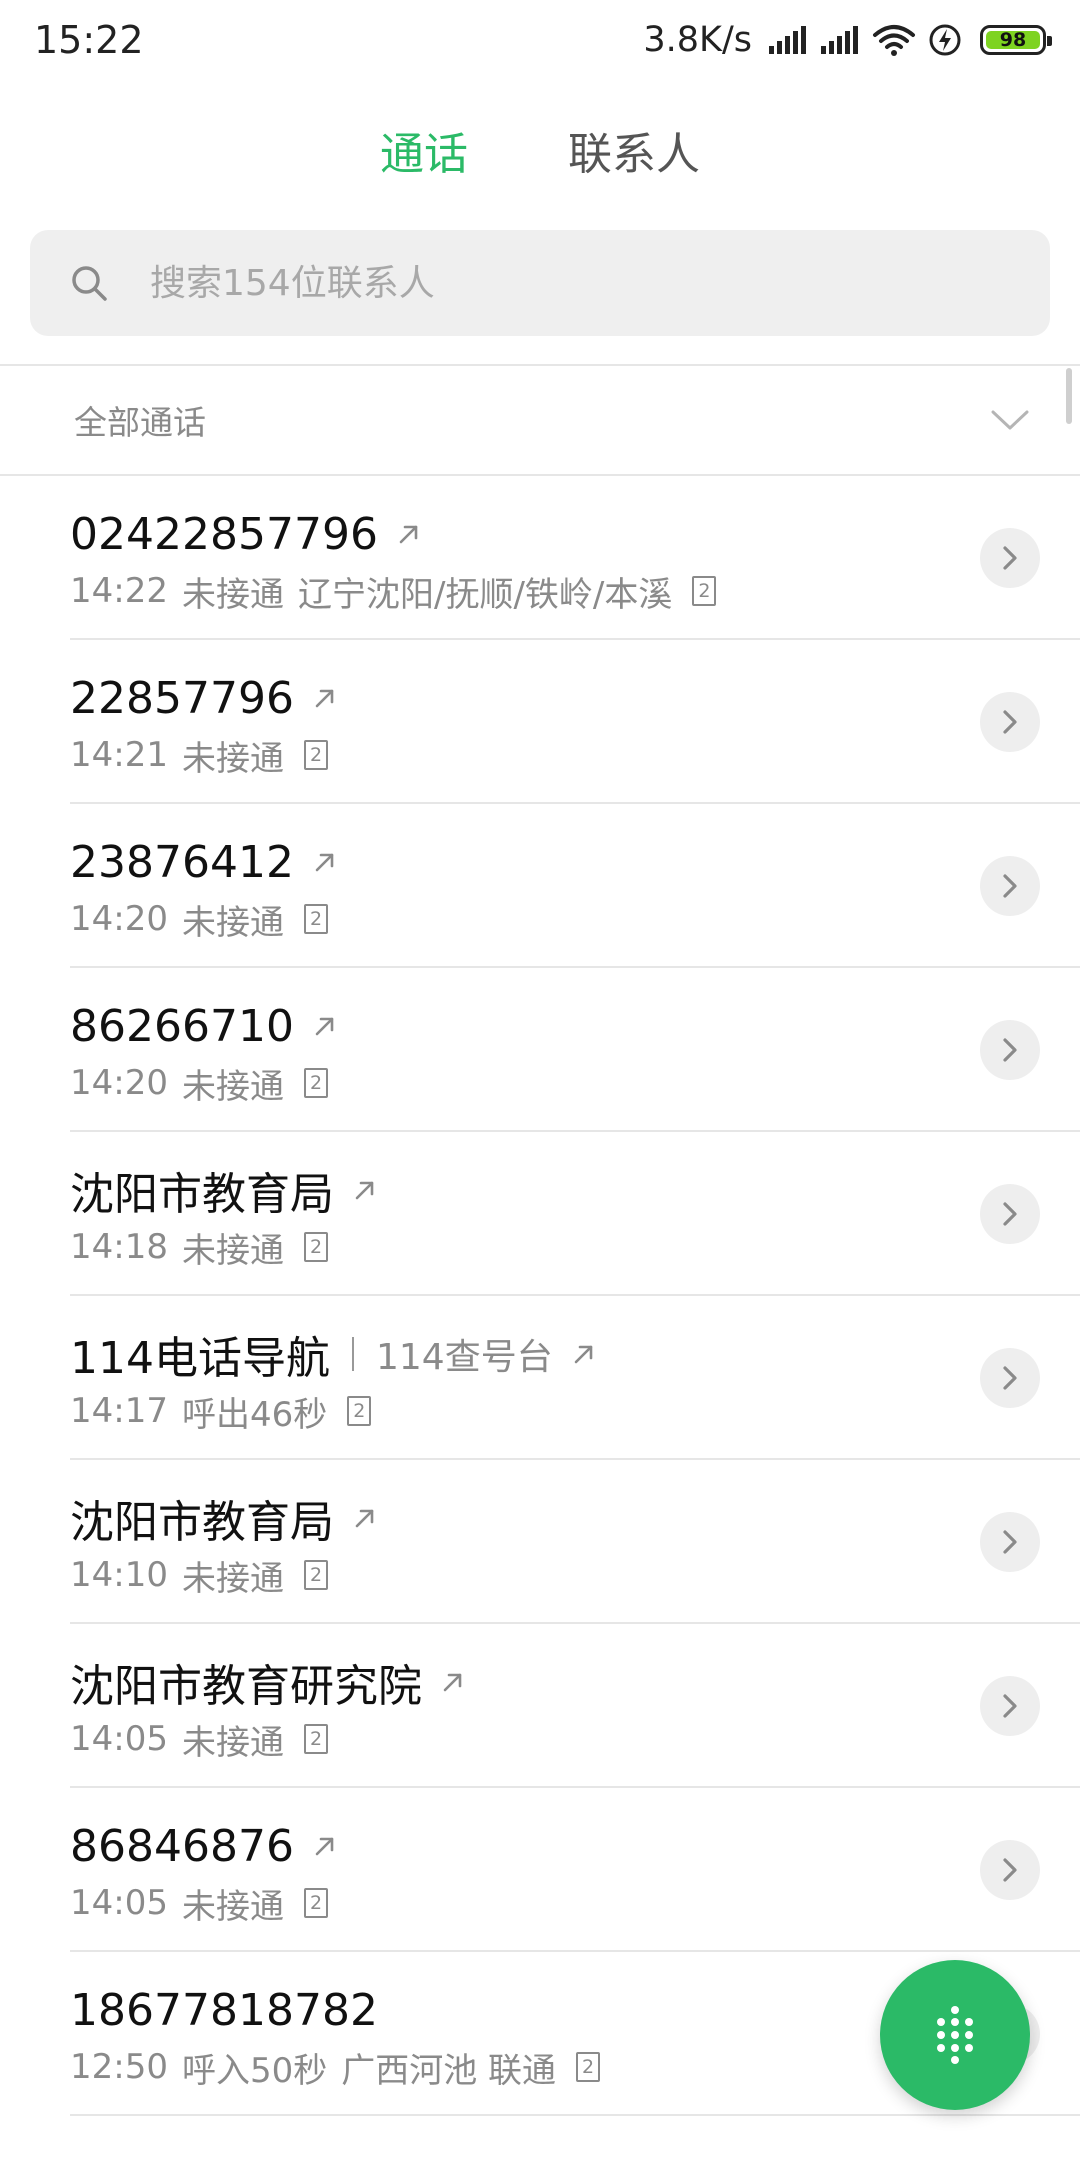  What do you see at coordinates (1013, 40) in the screenshot?
I see `battery-percent: 98` at bounding box center [1013, 40].